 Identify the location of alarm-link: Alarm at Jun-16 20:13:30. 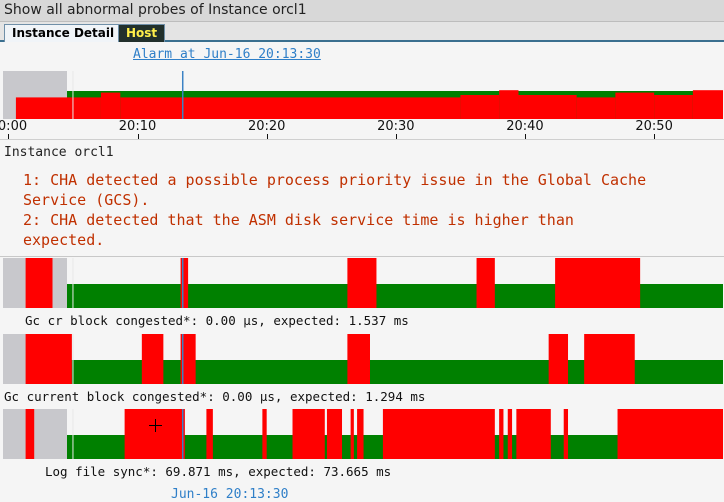
(227, 54).